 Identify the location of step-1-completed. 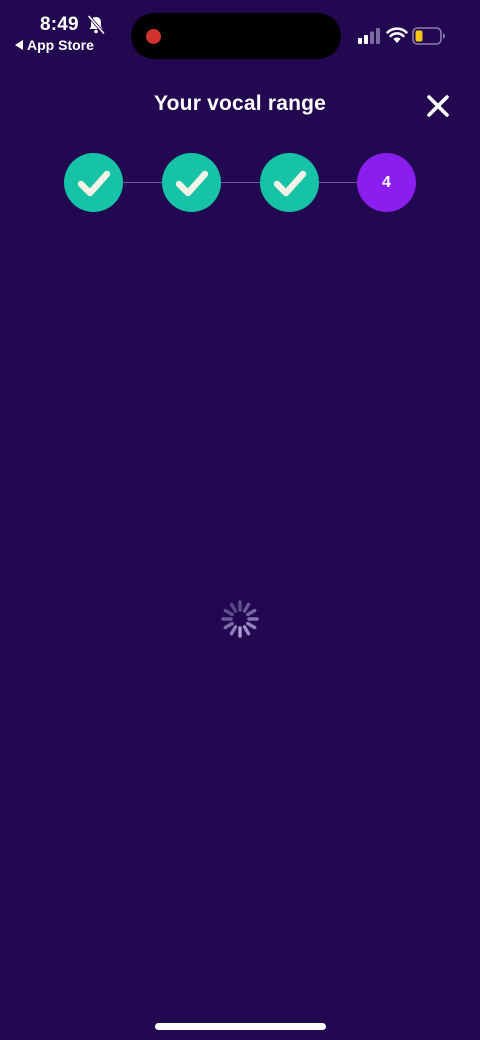
(93, 182).